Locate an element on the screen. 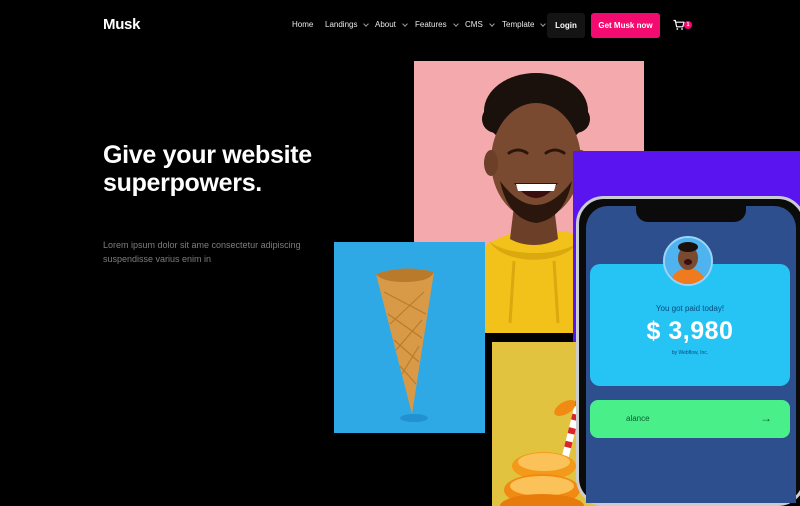 The image size is (800, 506). get-musk-button: Get Musk now is located at coordinates (625, 25).